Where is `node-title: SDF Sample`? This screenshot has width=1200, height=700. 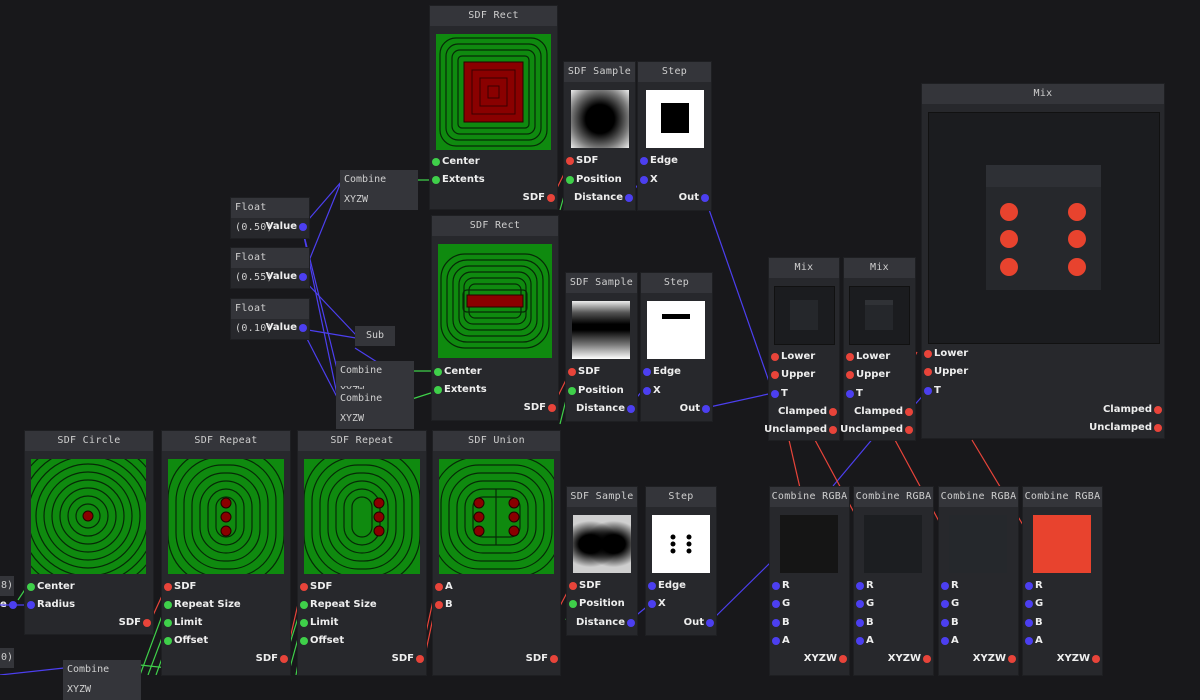
node-title: SDF Sample is located at coordinates (601, 283).